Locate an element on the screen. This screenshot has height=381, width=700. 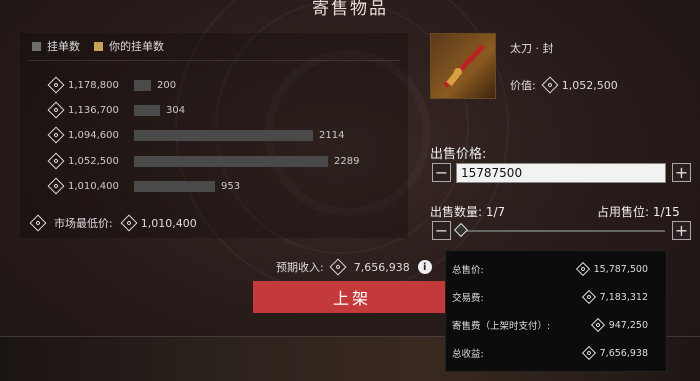
order-row: 1,052,500 2289 is located at coordinates (203, 161).